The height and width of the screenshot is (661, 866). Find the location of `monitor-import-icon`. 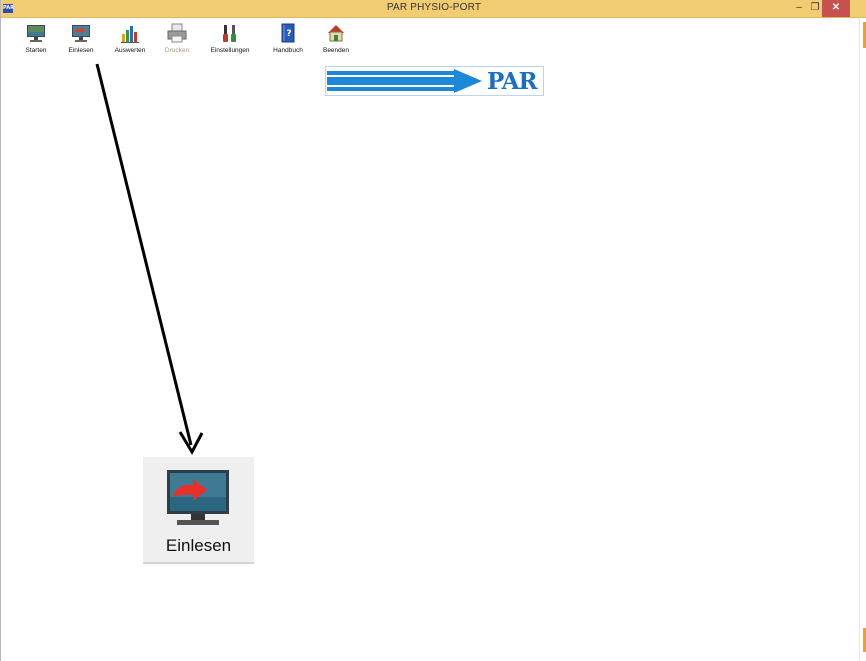

monitor-import-icon is located at coordinates (198, 497).